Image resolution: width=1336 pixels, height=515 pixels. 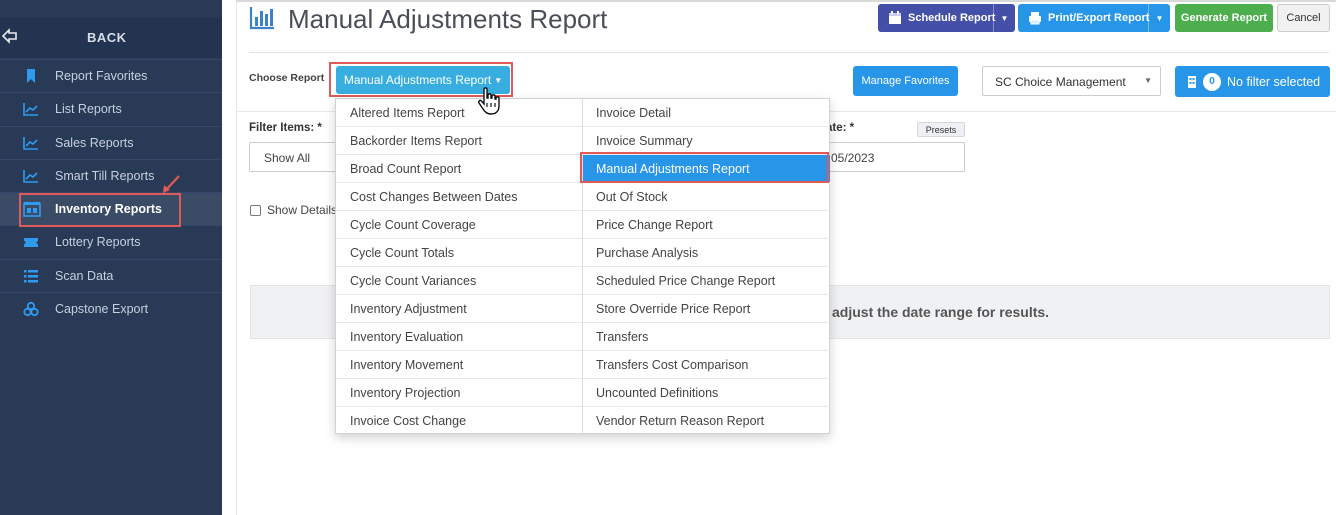 I want to click on sidebar-item-inventory-reports: Inventory Reports, so click(x=111, y=209).